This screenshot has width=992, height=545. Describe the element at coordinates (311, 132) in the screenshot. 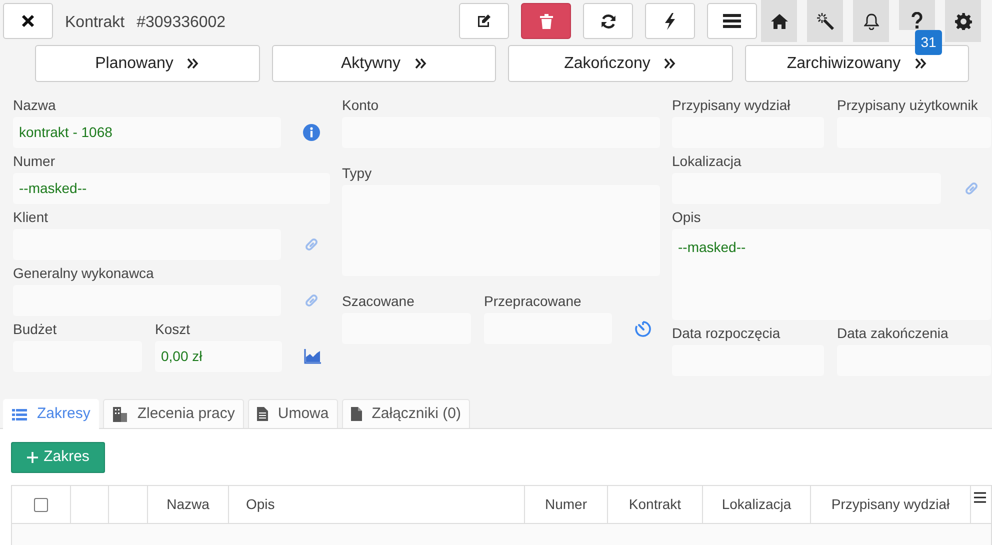

I see `info-icon` at that location.